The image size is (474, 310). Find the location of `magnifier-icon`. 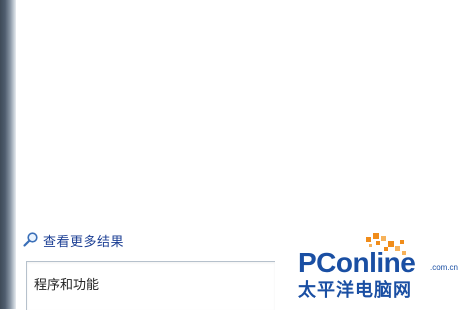

magnifier-icon is located at coordinates (31, 240).